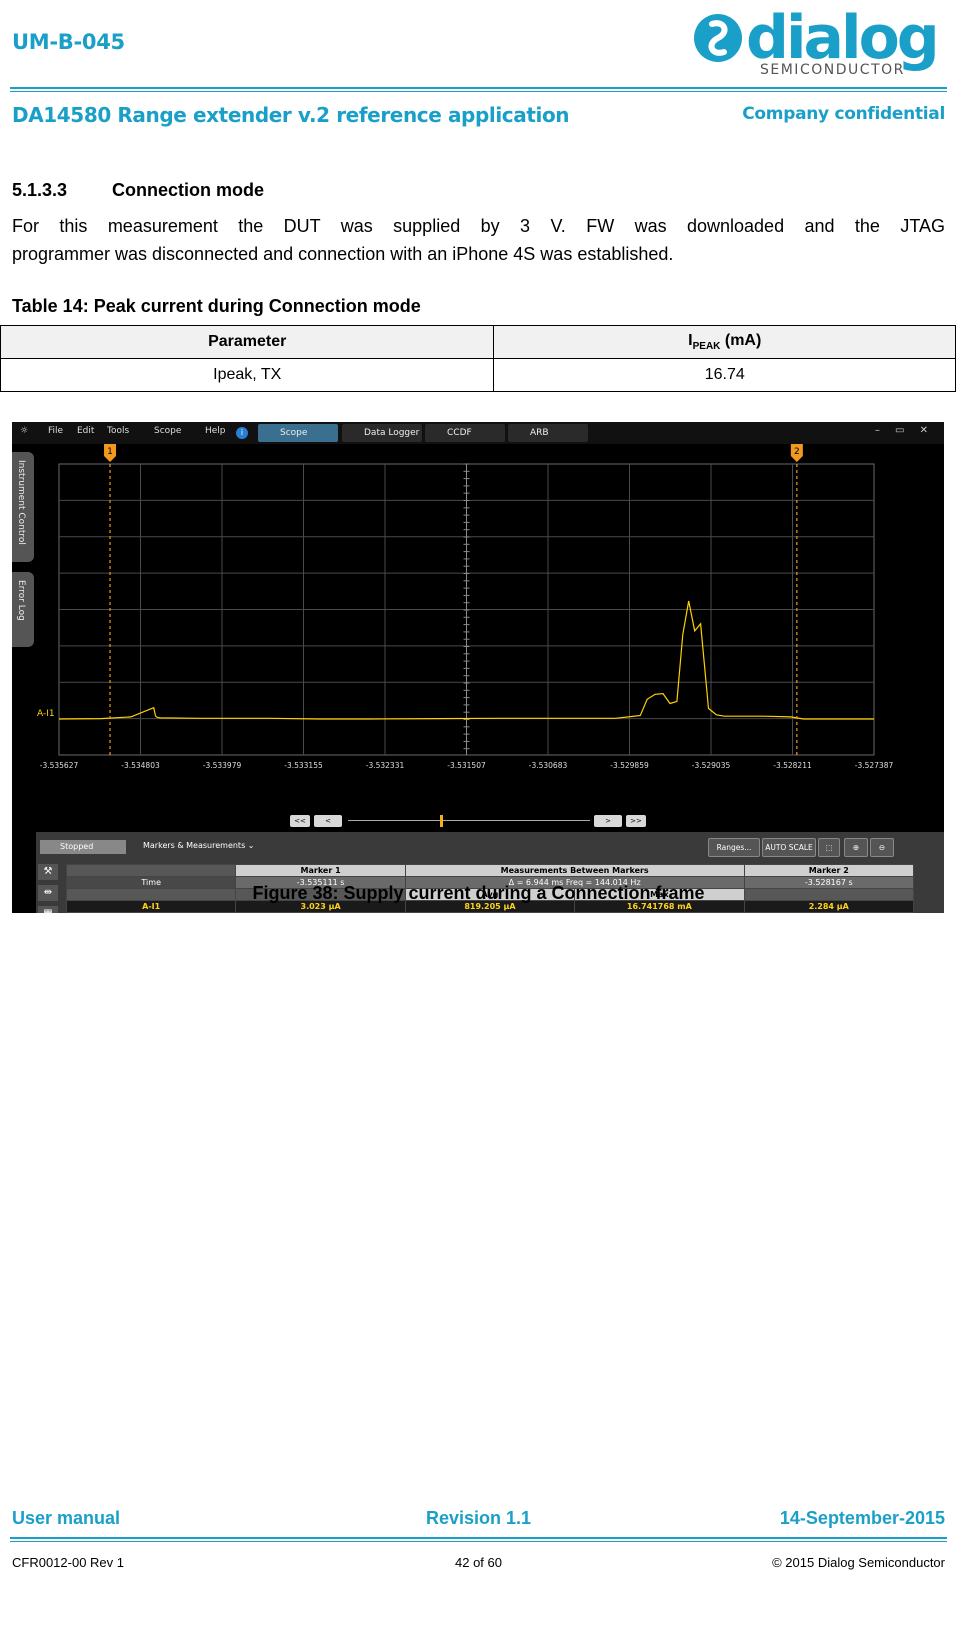  Describe the element at coordinates (247, 375) in the screenshot. I see `table-cell-parameter: Ipeak, TX` at that location.